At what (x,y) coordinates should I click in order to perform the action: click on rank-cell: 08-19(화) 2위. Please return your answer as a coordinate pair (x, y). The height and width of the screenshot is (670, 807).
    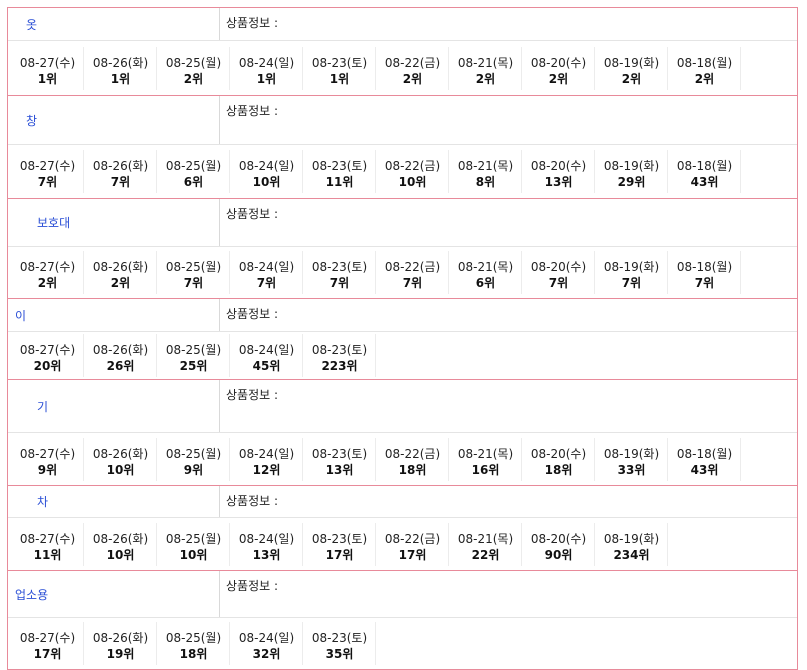
    Looking at the image, I should click on (632, 68).